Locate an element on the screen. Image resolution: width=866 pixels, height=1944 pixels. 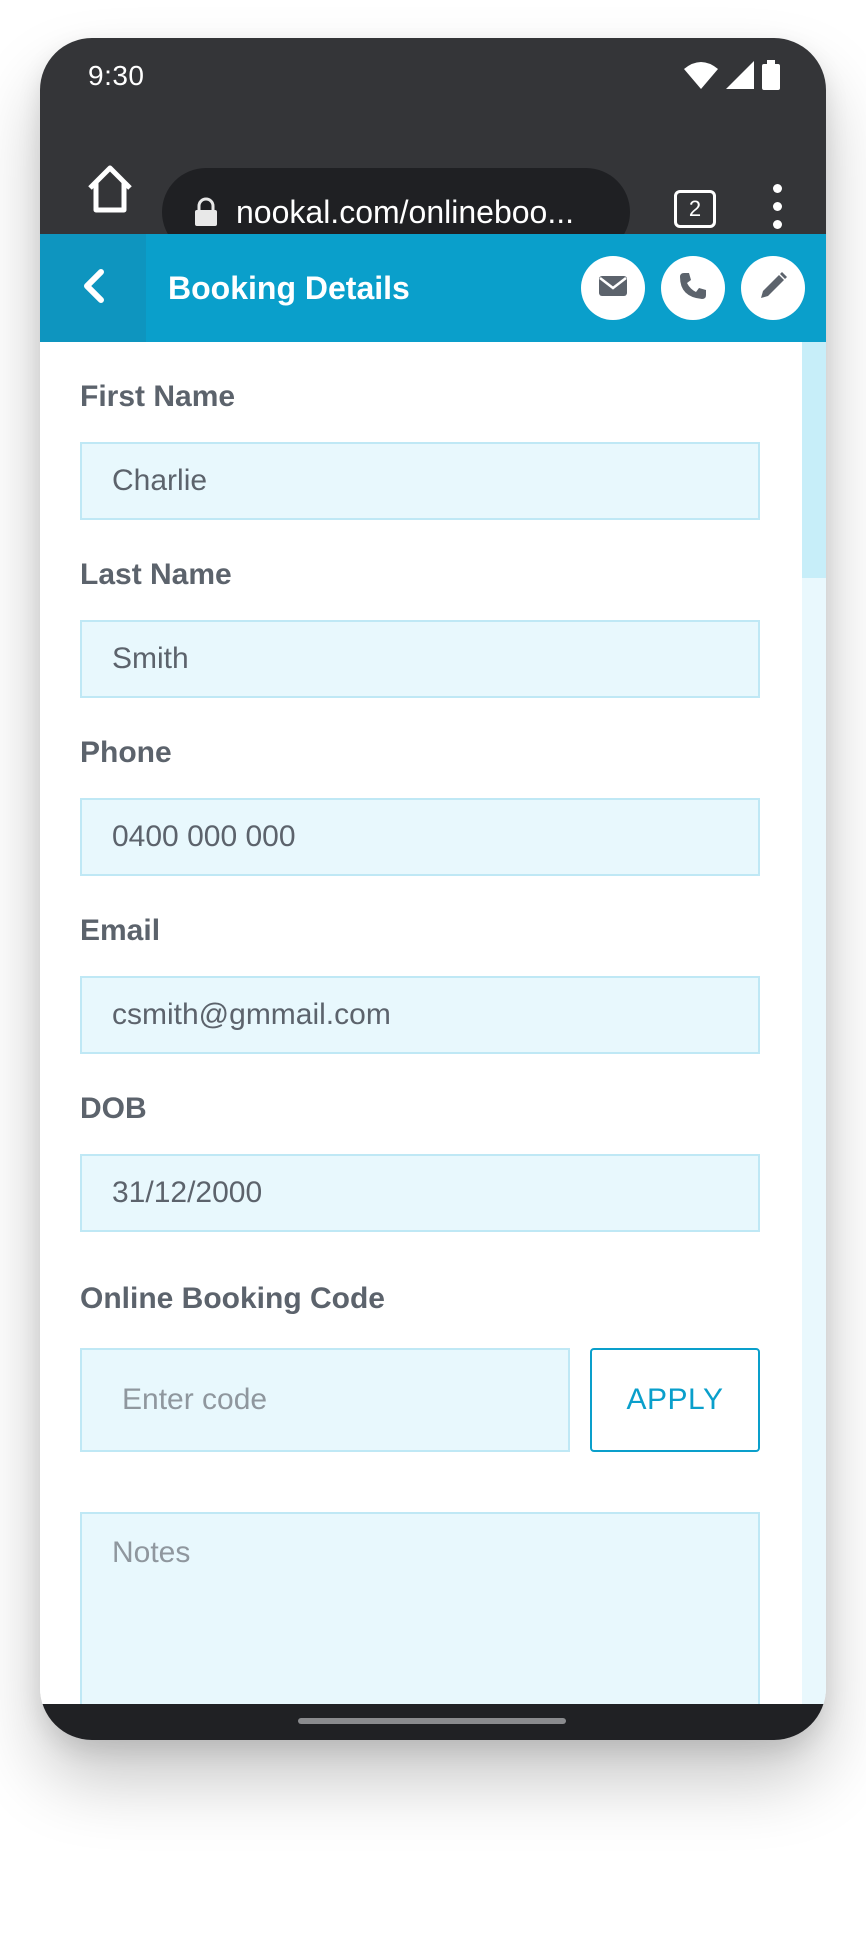
system-nav-bar is located at coordinates (433, 1722).